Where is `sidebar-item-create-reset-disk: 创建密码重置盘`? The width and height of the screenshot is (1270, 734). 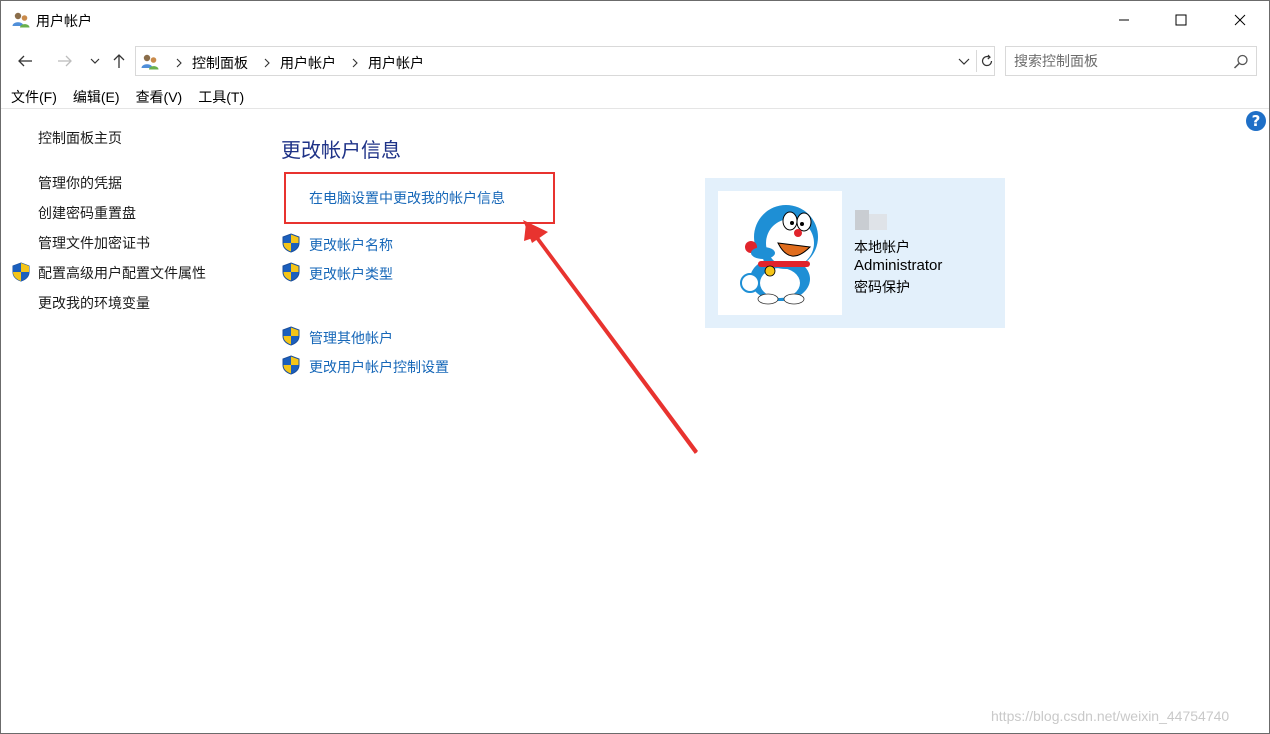
sidebar-item-create-reset-disk: 创建密码重置盘 is located at coordinates (87, 213).